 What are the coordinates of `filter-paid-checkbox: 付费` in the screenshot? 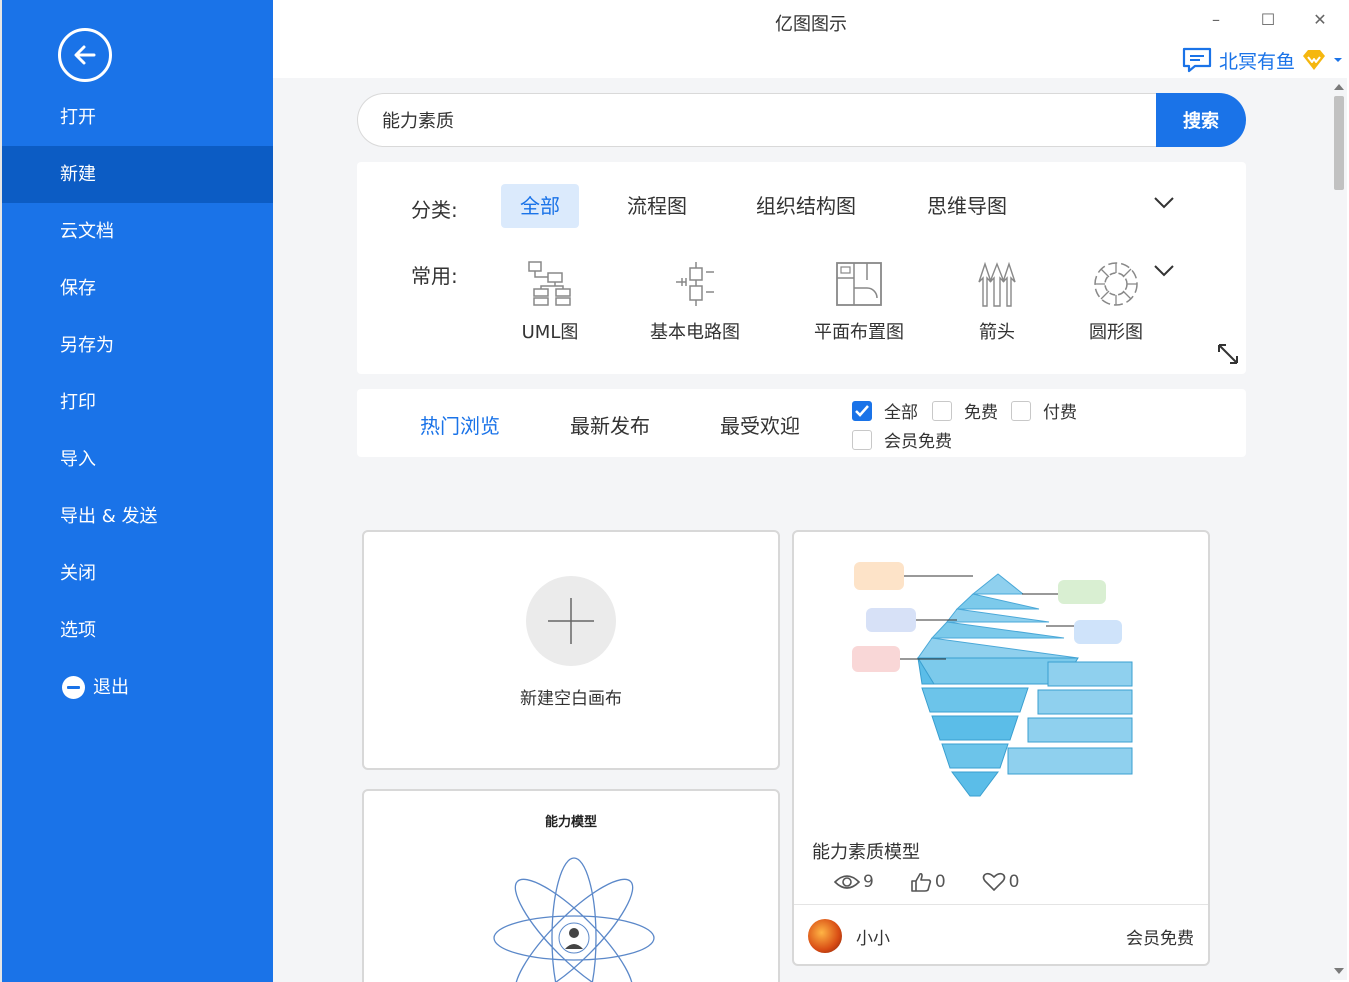 It's located at (1044, 410).